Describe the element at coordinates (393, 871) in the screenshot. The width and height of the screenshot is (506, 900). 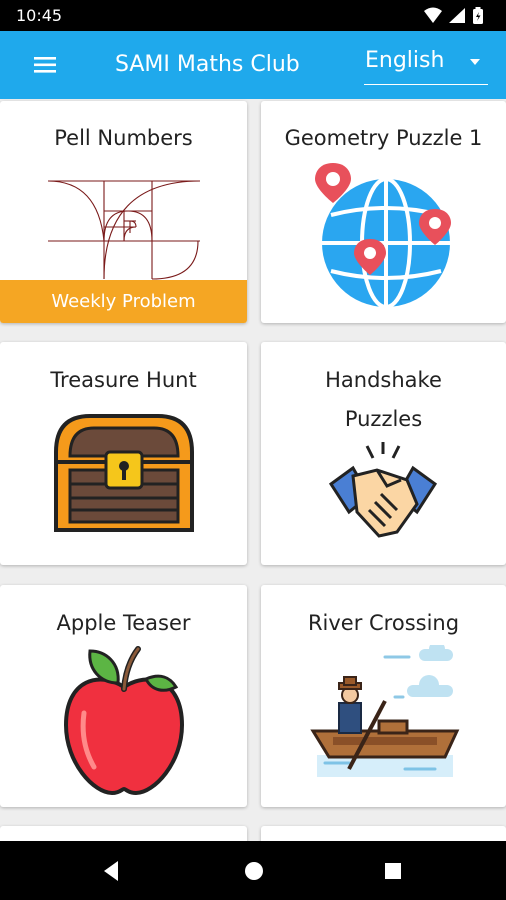
I see `recents-icon` at that location.